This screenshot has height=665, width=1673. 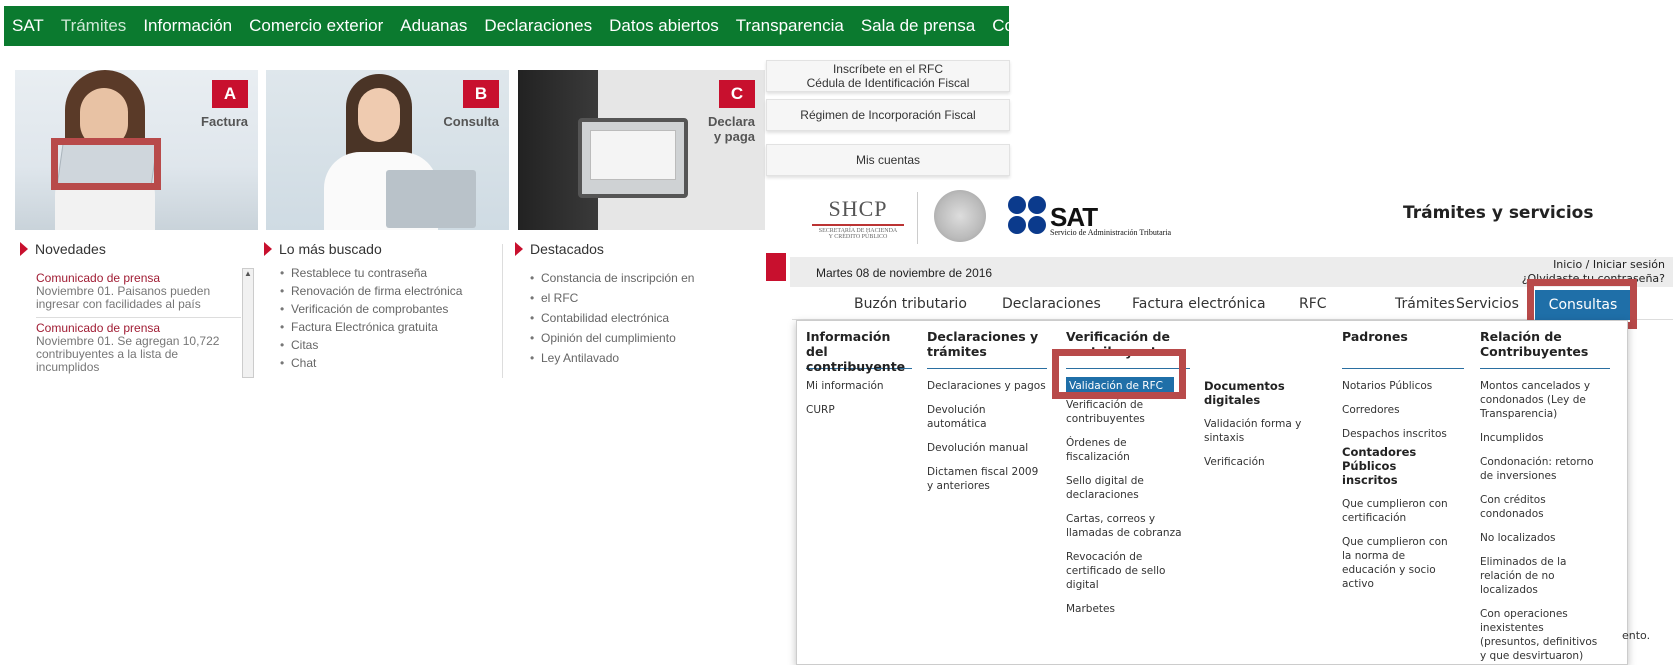 What do you see at coordinates (776, 267) in the screenshot?
I see `red-tab-fragment` at bounding box center [776, 267].